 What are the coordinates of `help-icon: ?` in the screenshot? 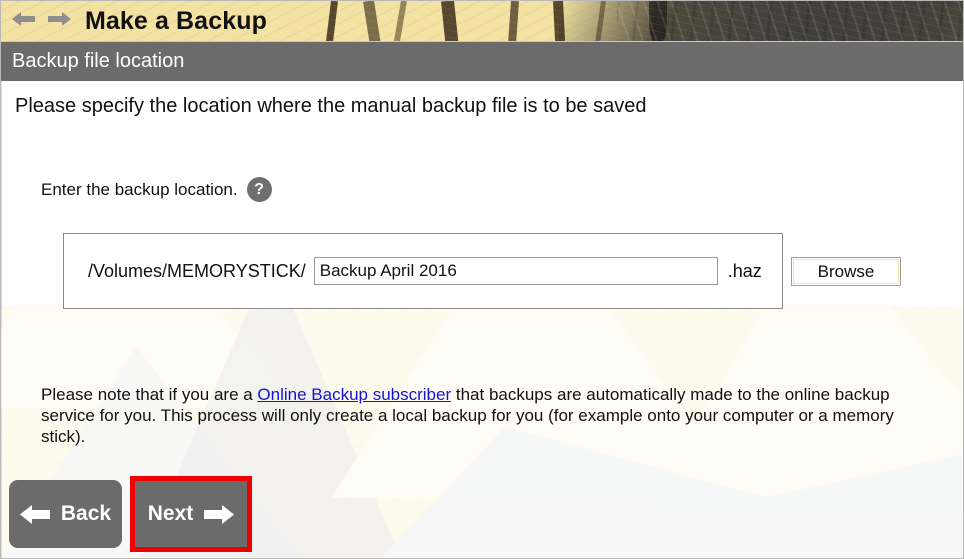 It's located at (259, 189).